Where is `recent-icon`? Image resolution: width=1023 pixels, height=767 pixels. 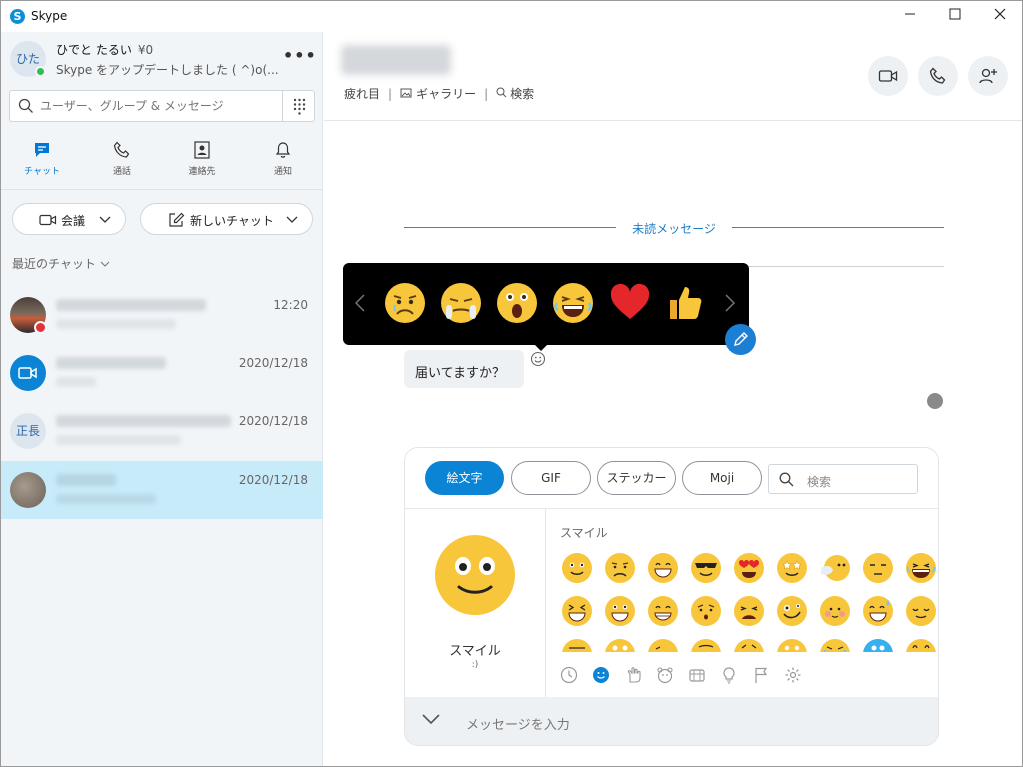 recent-icon is located at coordinates (569, 675).